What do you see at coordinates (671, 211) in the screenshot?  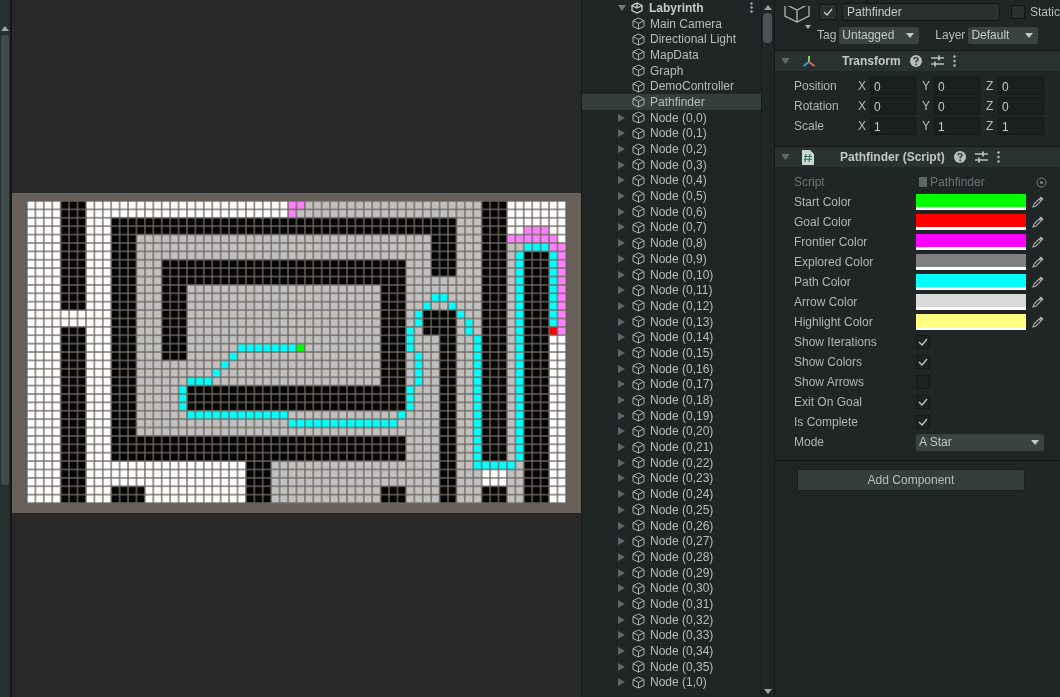 I see `hierarchy-item: Node (0,6)` at bounding box center [671, 211].